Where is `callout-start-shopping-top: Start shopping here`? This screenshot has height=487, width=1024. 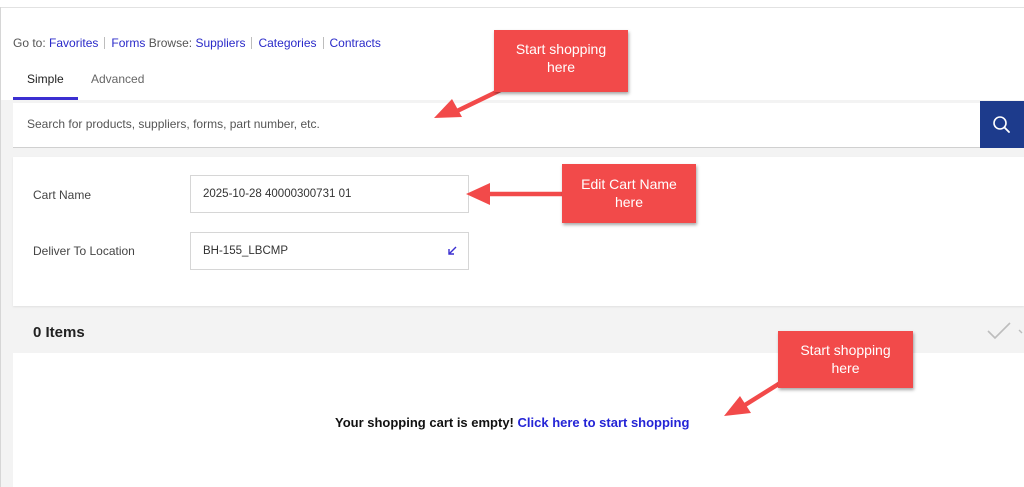
callout-start-shopping-top: Start shopping here is located at coordinates (561, 61).